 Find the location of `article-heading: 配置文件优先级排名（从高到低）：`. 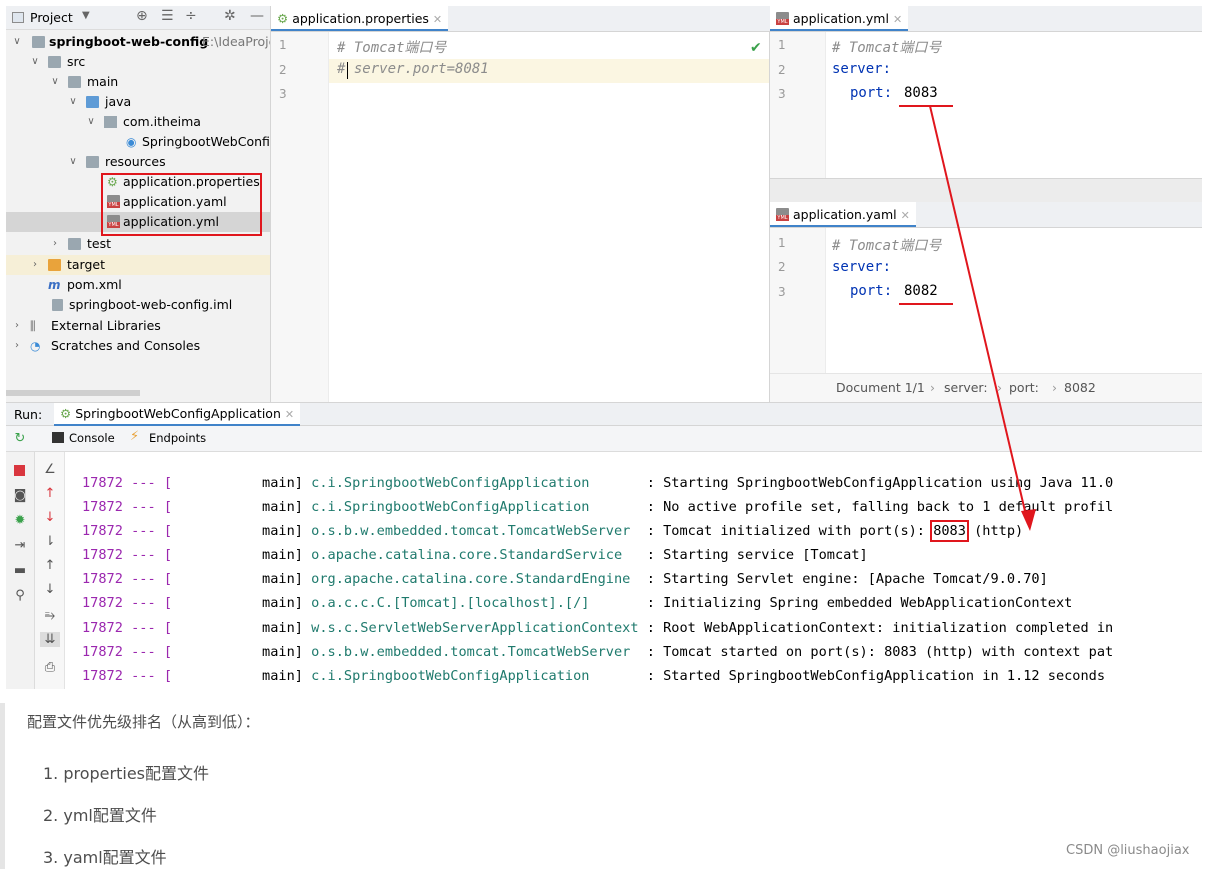

article-heading: 配置文件优先级排名（从高到低）： is located at coordinates (143, 722).